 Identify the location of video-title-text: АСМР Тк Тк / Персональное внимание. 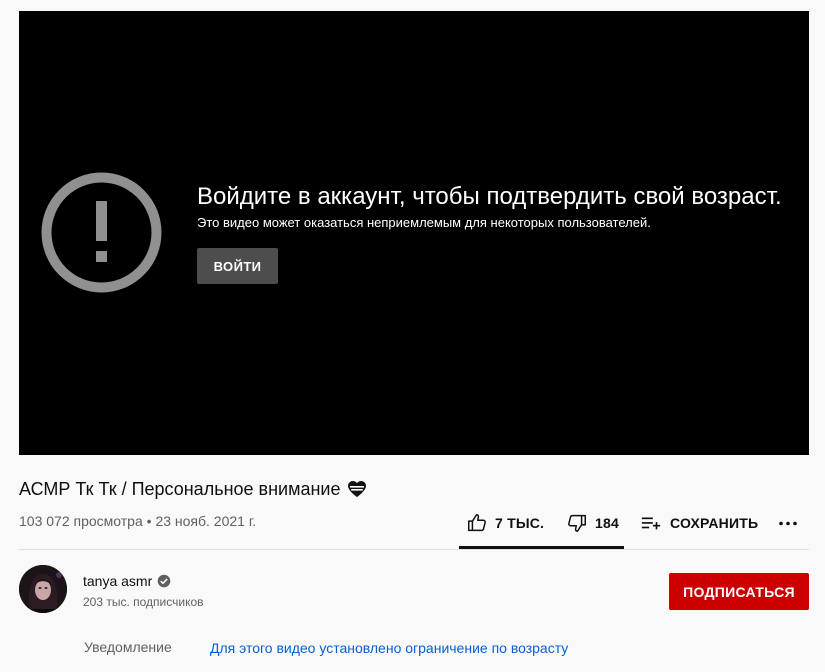
(180, 489).